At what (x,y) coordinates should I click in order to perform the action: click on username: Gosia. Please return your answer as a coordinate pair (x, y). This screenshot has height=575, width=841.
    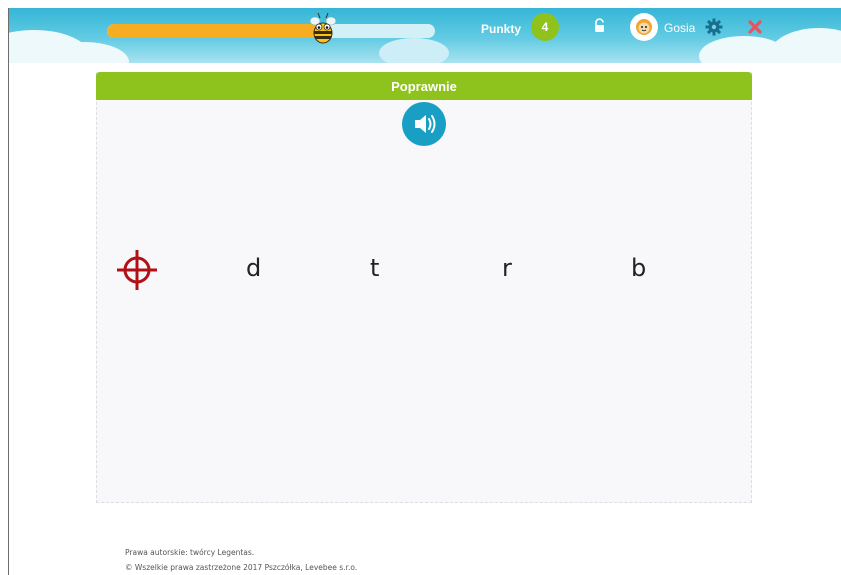
    Looking at the image, I should click on (679, 28).